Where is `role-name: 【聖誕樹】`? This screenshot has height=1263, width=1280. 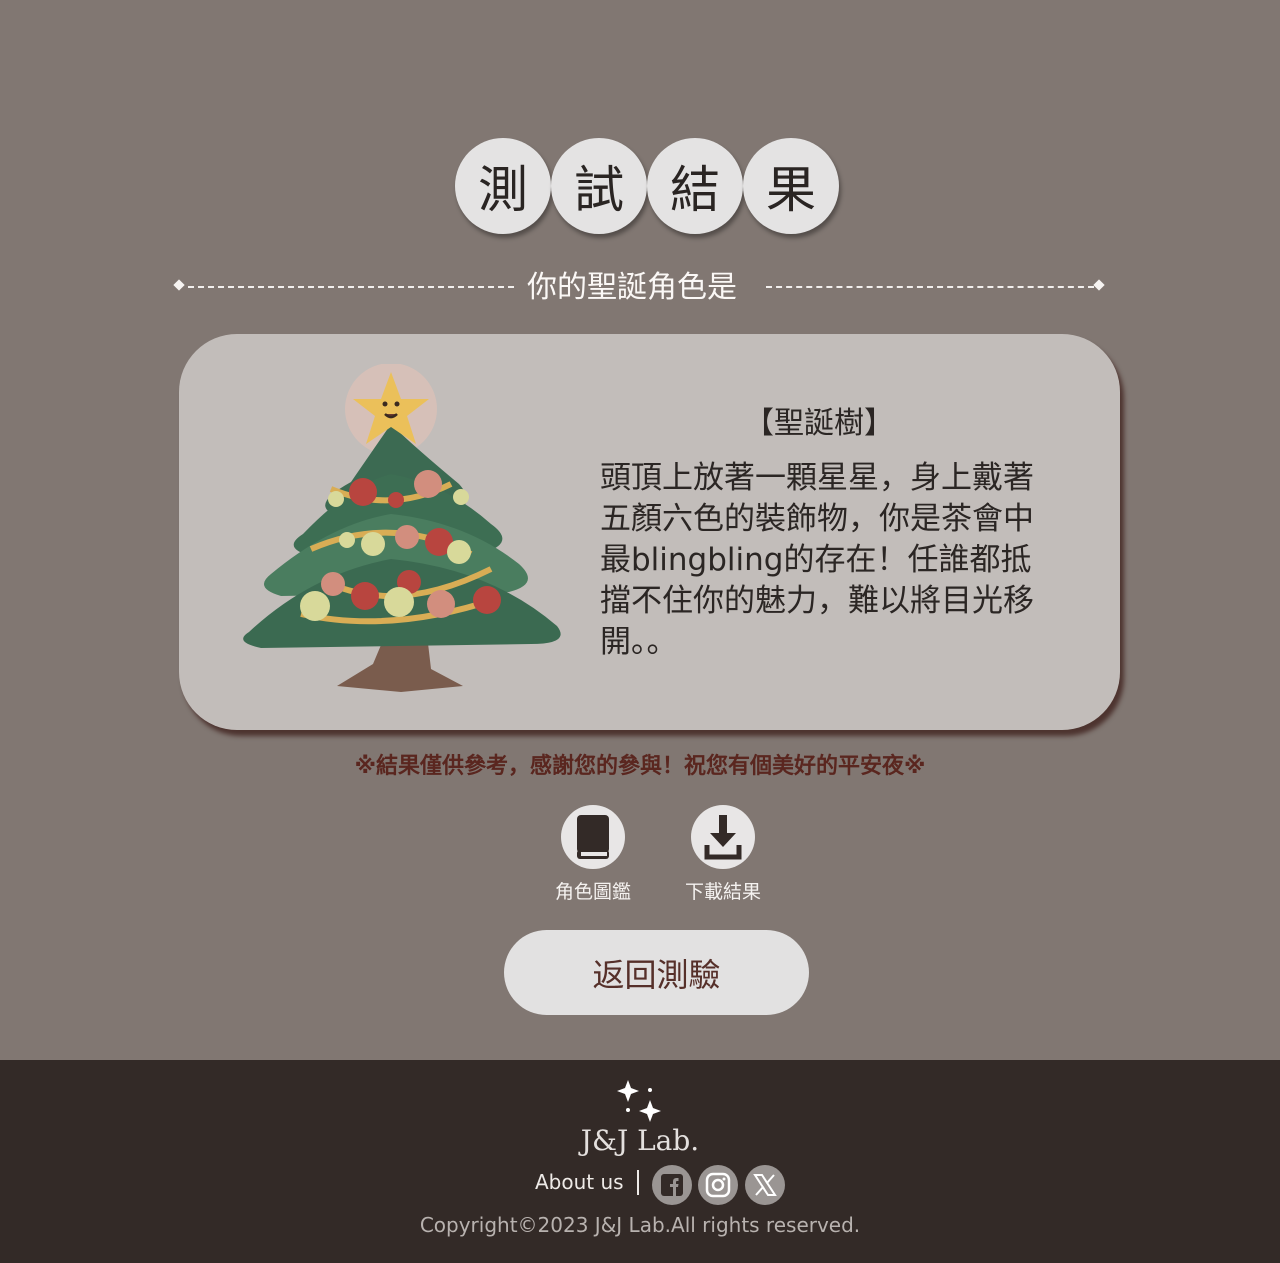
role-name: 【聖誕樹】 is located at coordinates (819, 423).